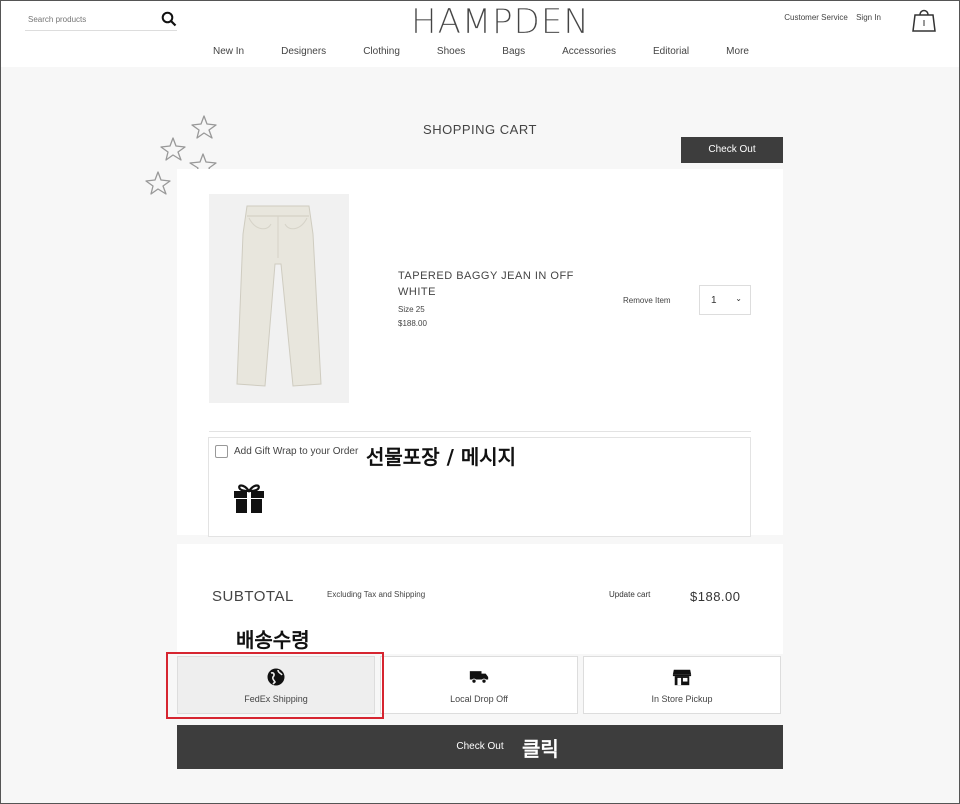 This screenshot has height=804, width=960. I want to click on update-cart-link: Update cart, so click(629, 594).